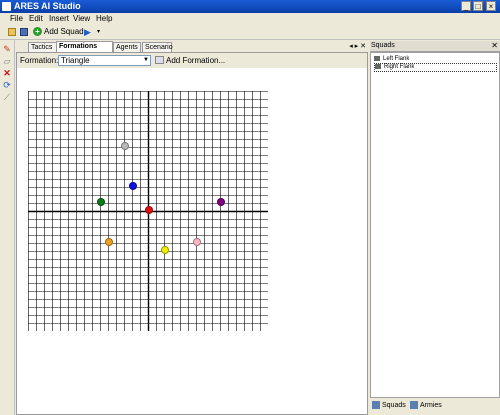 This screenshot has height=415, width=500. What do you see at coordinates (12, 32) in the screenshot?
I see `folder-open-icon` at bounding box center [12, 32].